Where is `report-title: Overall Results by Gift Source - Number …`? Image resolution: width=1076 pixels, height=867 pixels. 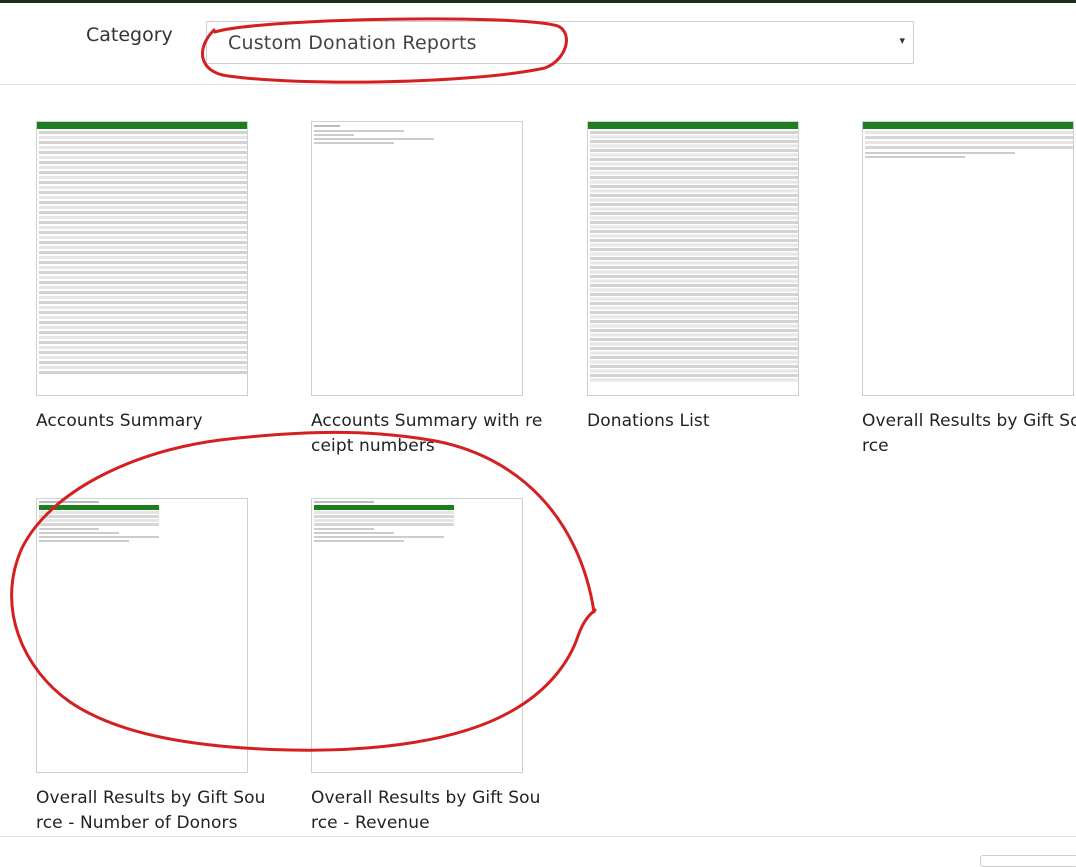
report-title: Overall Results by Gift Source - Number … is located at coordinates (152, 811).